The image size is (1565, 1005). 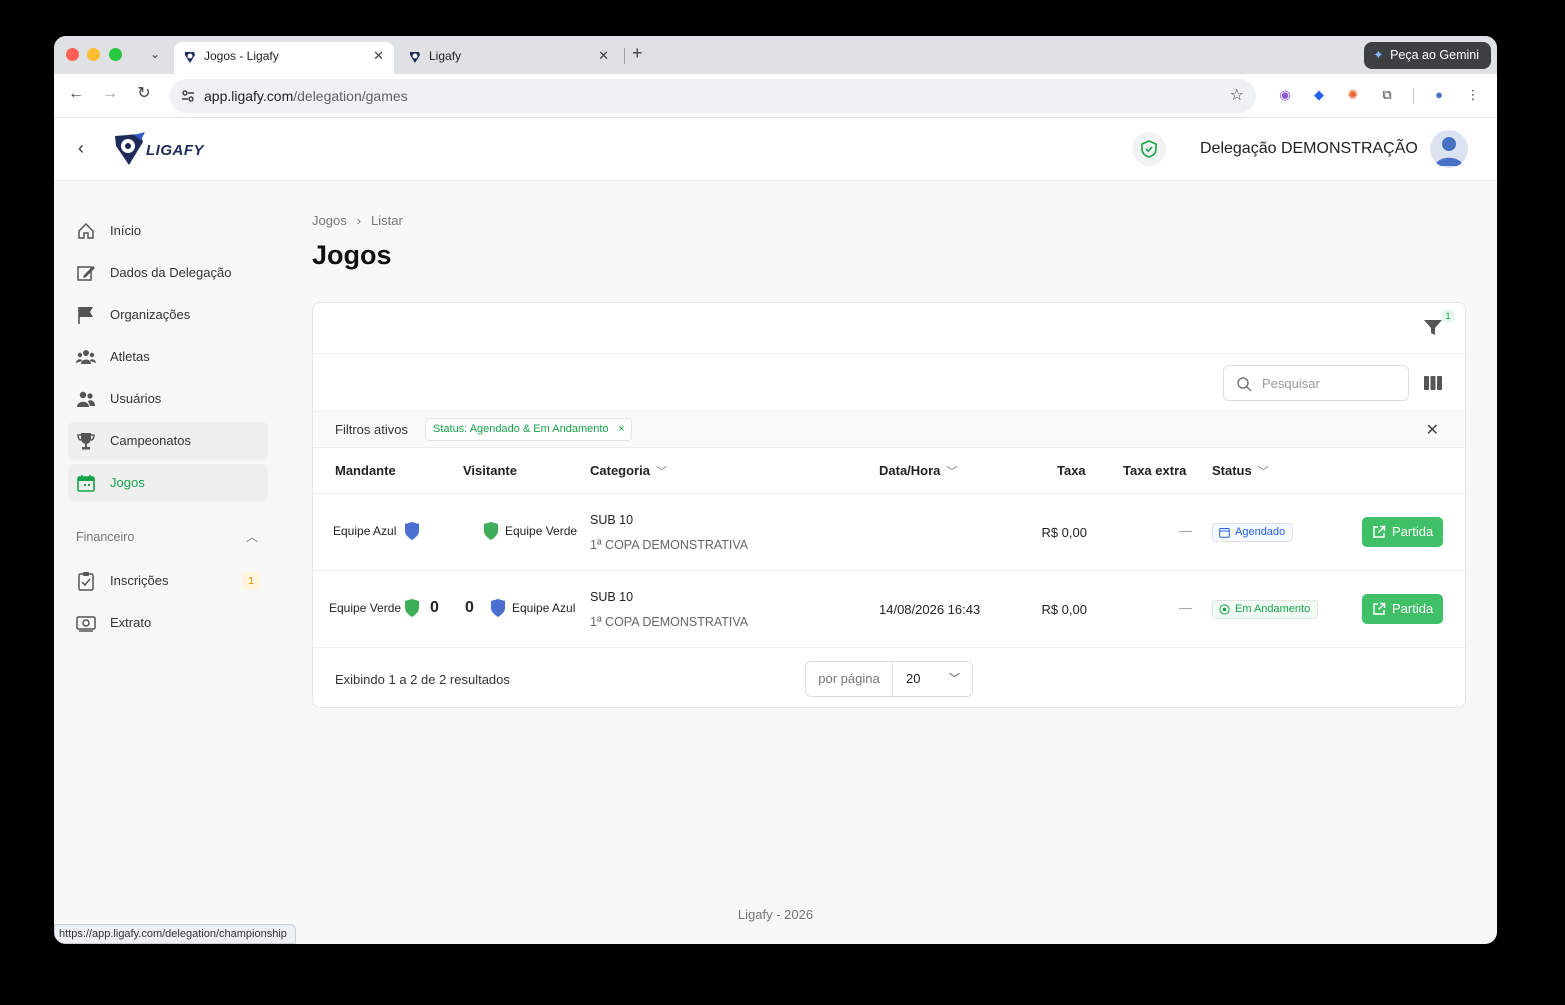 What do you see at coordinates (1064, 532) in the screenshot?
I see `fee-value: R$ 0,00` at bounding box center [1064, 532].